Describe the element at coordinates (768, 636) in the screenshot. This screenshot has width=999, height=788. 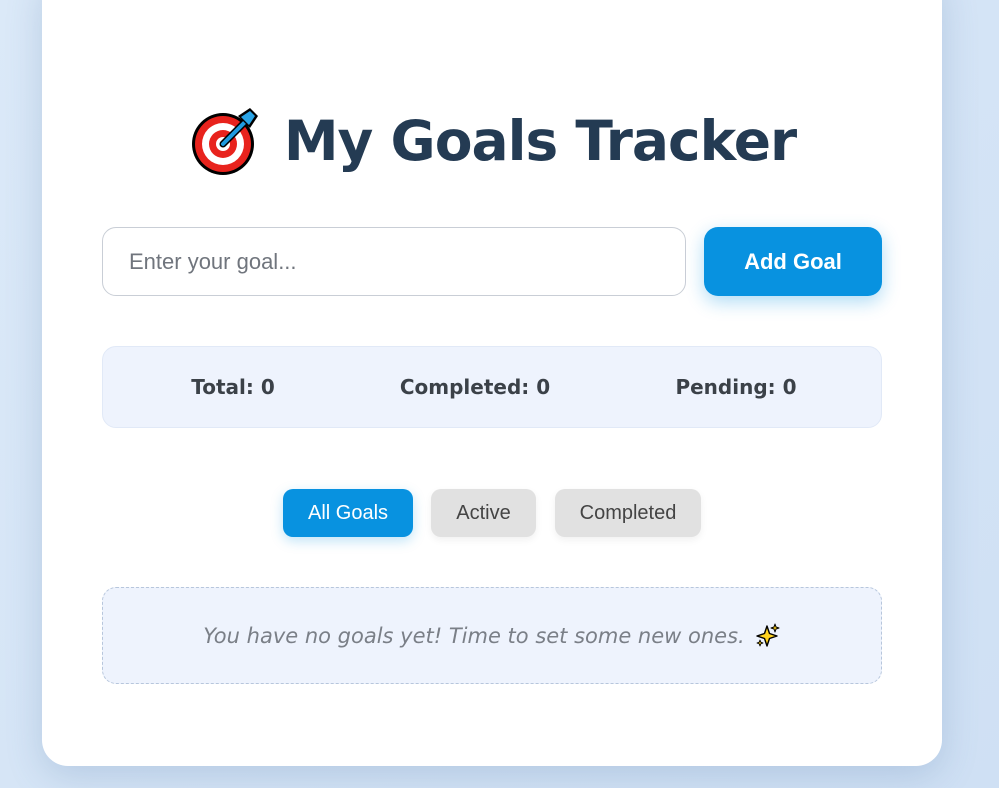
I see `sparkles-icon` at that location.